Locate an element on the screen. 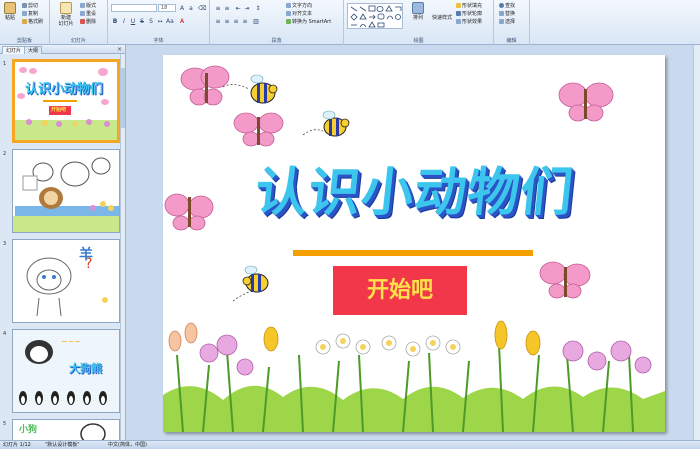  format-painter-button: 格式刷 is located at coordinates (32, 22).